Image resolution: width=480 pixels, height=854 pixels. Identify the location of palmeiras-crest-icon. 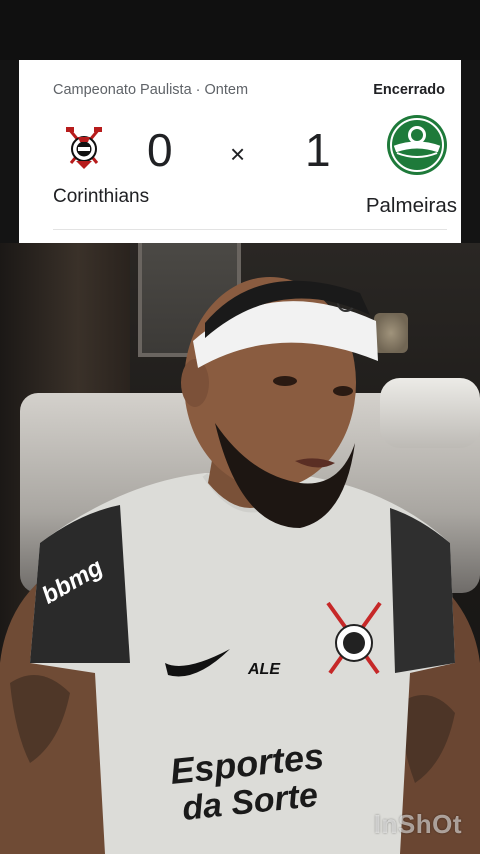
(417, 145).